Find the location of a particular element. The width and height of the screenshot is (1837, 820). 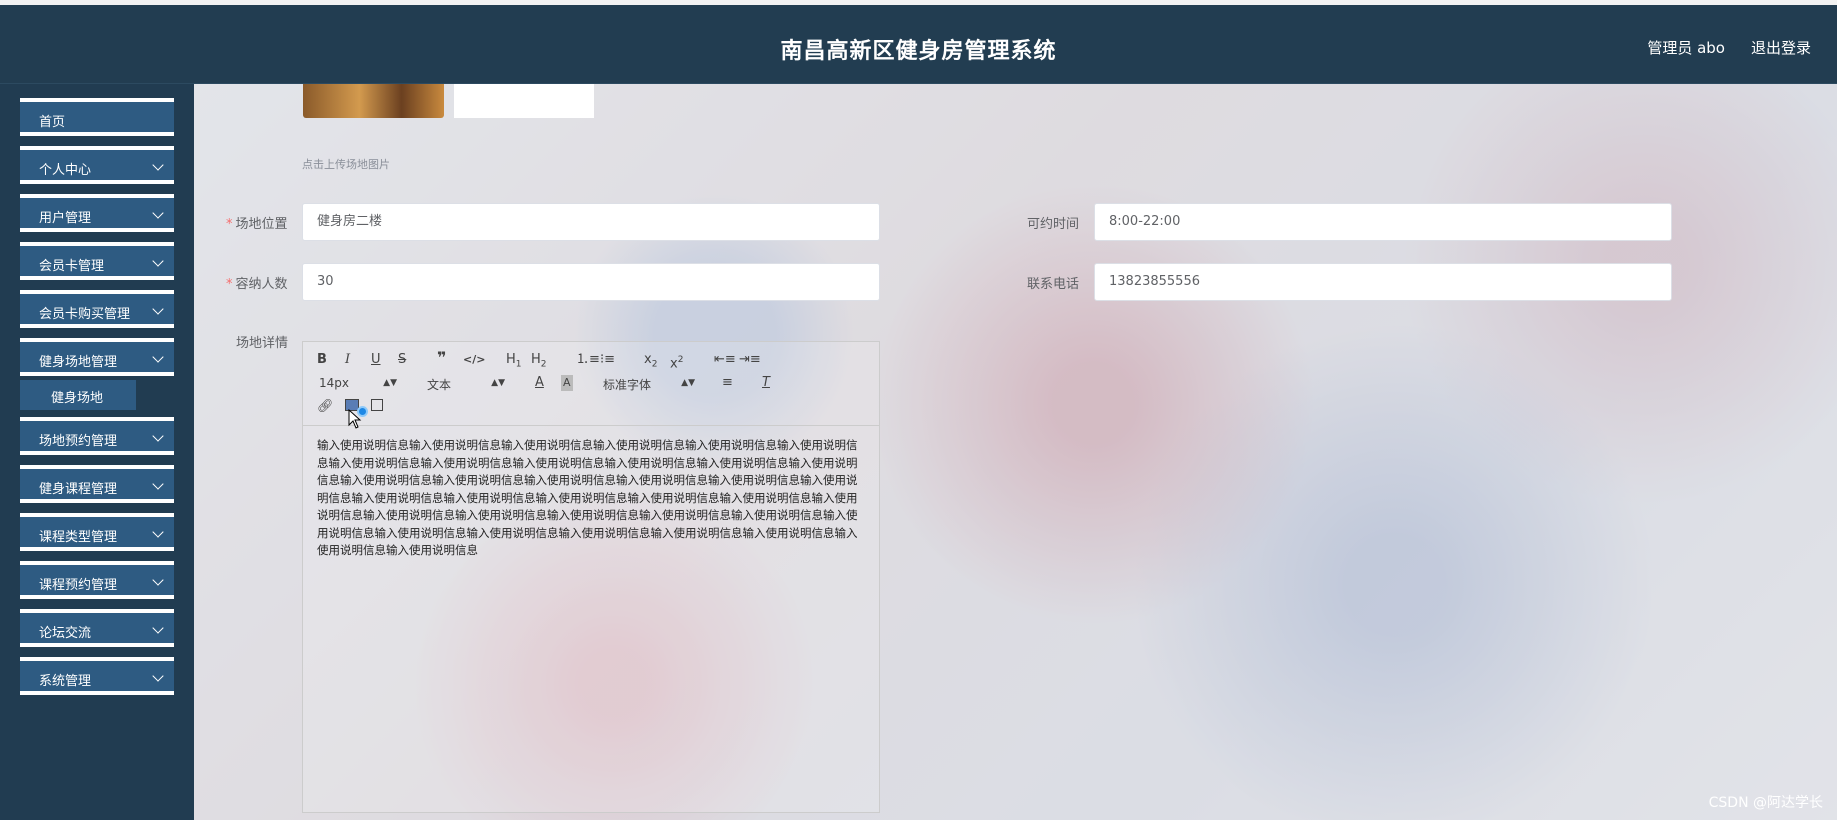

strikethrough-icon: S is located at coordinates (402, 360).